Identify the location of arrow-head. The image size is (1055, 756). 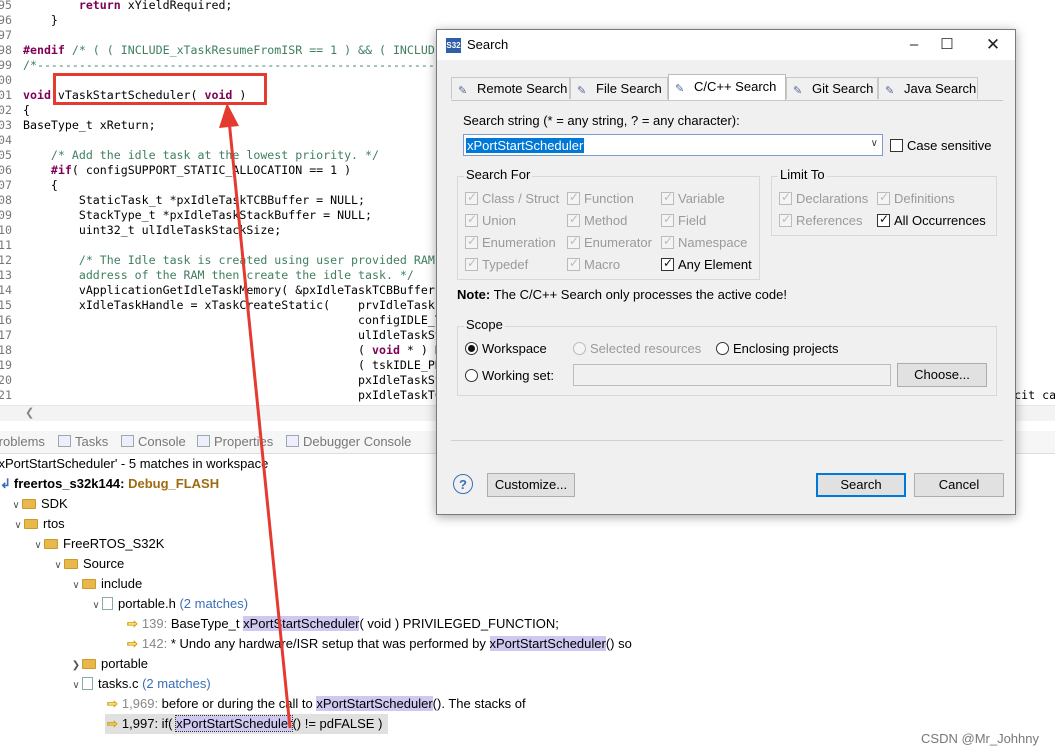
(229, 115).